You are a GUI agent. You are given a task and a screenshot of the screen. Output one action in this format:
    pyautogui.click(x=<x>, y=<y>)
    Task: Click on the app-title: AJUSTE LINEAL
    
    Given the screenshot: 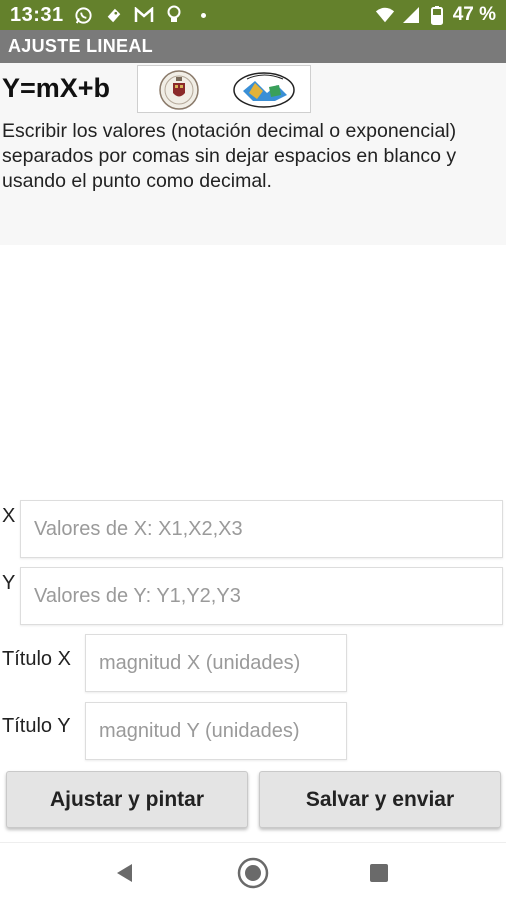 What is the action you would take?
    pyautogui.click(x=80, y=46)
    